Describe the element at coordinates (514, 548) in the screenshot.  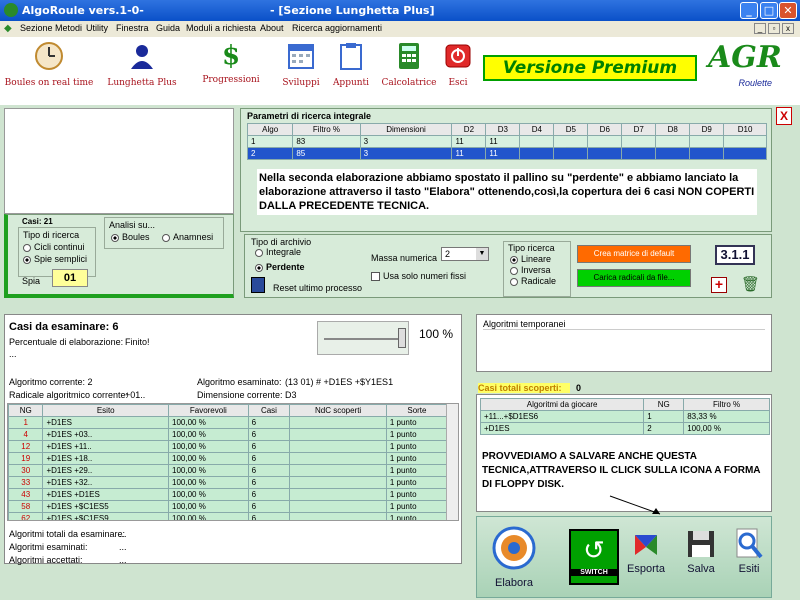
I see `target-icon` at that location.